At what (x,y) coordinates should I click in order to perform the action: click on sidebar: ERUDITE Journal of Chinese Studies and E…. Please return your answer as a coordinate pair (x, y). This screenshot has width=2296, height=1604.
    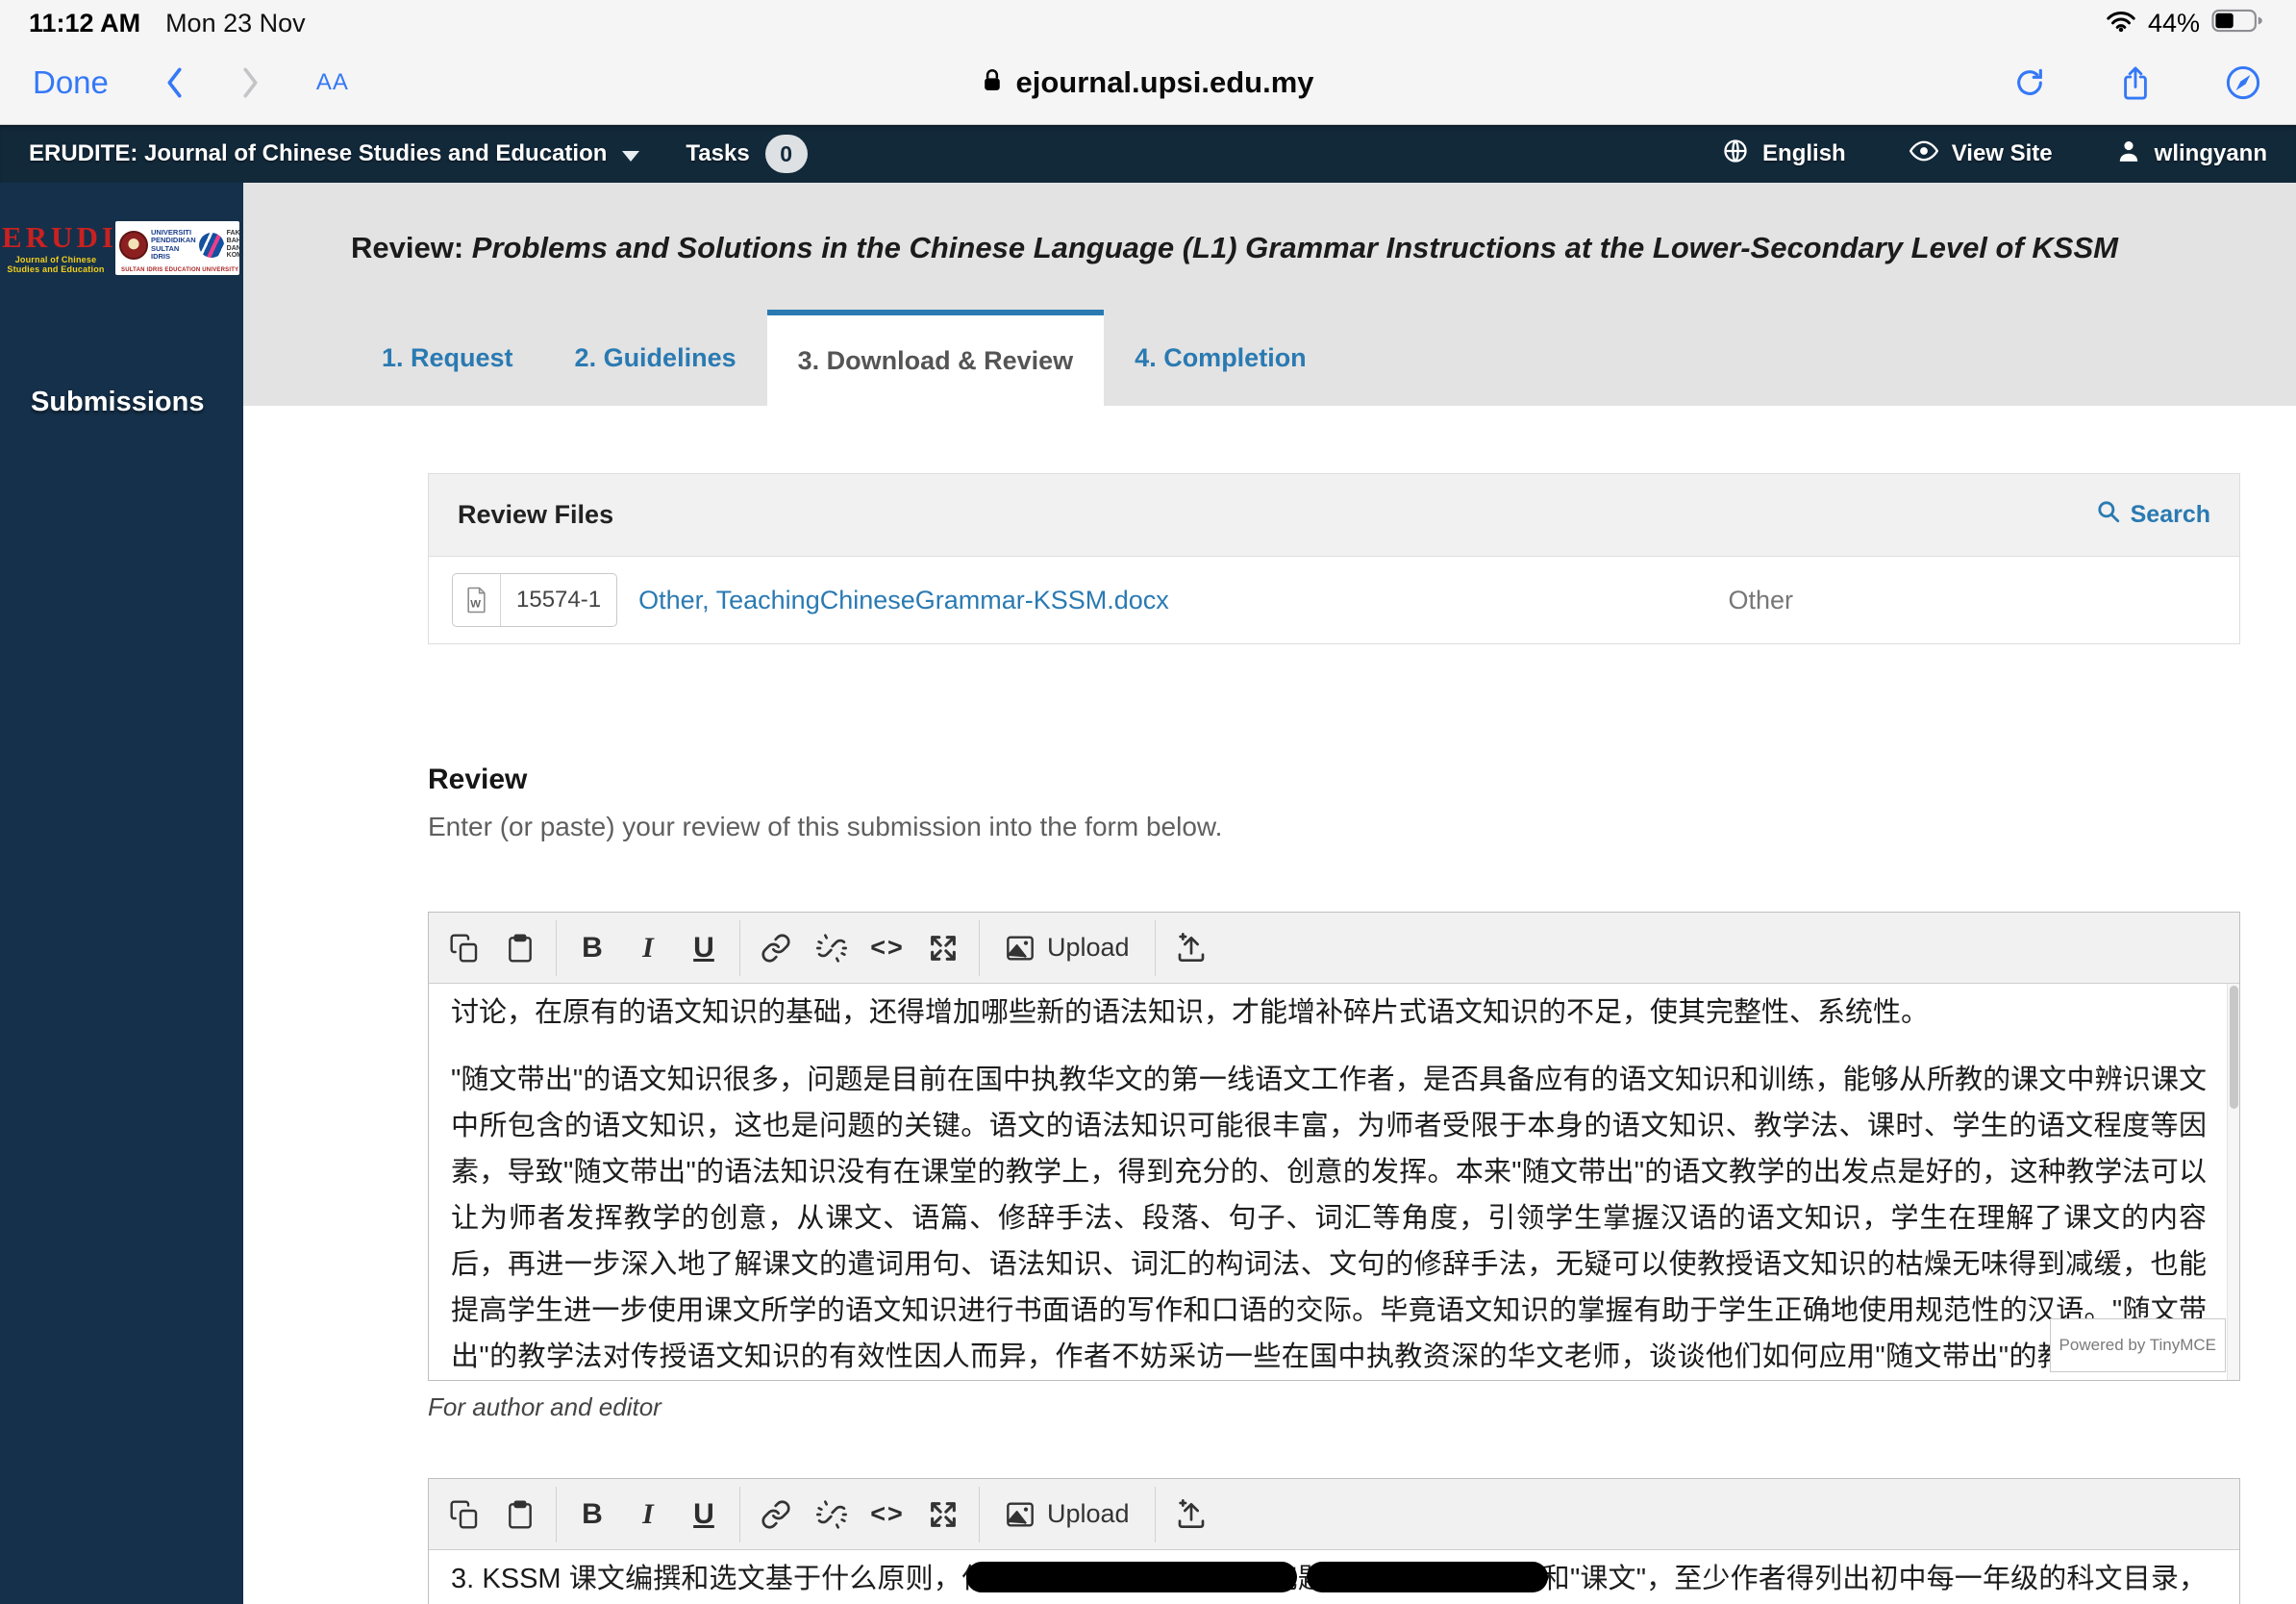
    Looking at the image, I should click on (121, 893).